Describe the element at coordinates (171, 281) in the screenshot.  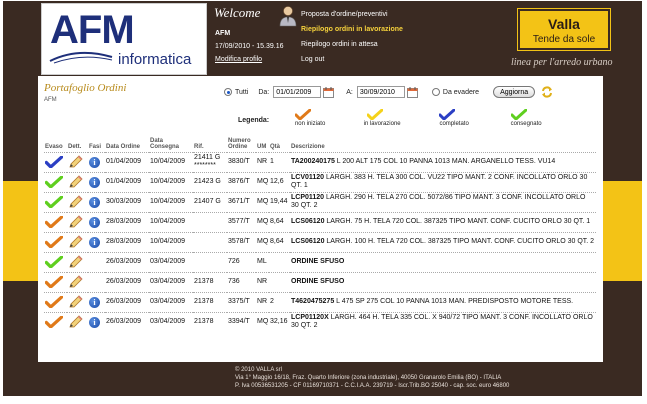
I see `delivery-date: 03/04/2009` at that location.